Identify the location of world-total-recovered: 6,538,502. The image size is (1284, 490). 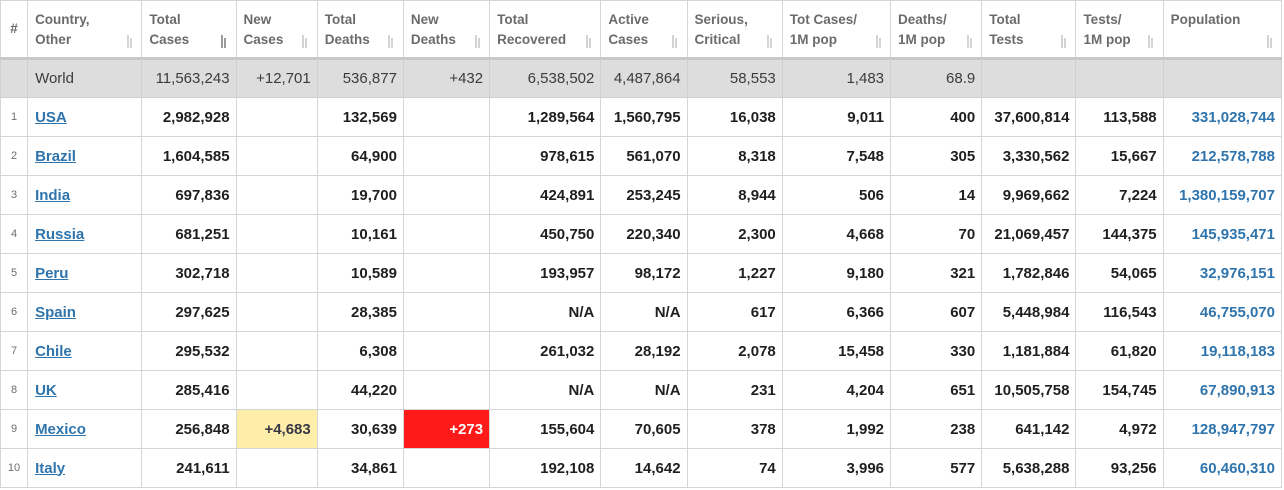
(545, 78).